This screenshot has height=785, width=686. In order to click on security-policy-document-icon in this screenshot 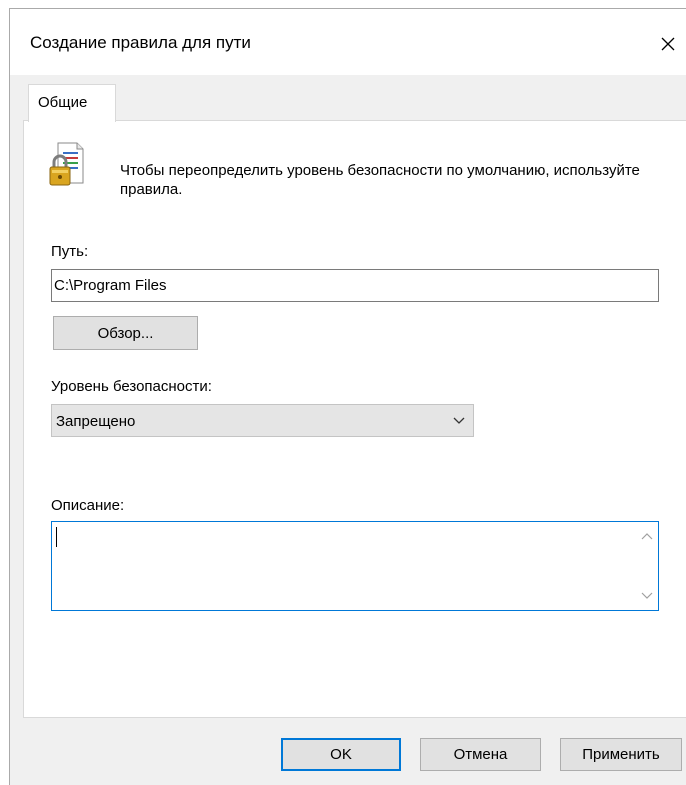, I will do `click(66, 164)`.